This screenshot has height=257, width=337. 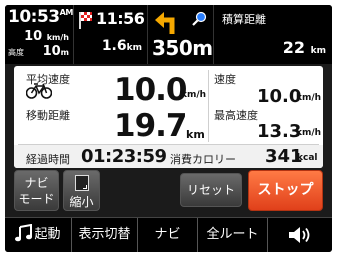 I want to click on turn-panel: 350m, so click(x=180, y=34).